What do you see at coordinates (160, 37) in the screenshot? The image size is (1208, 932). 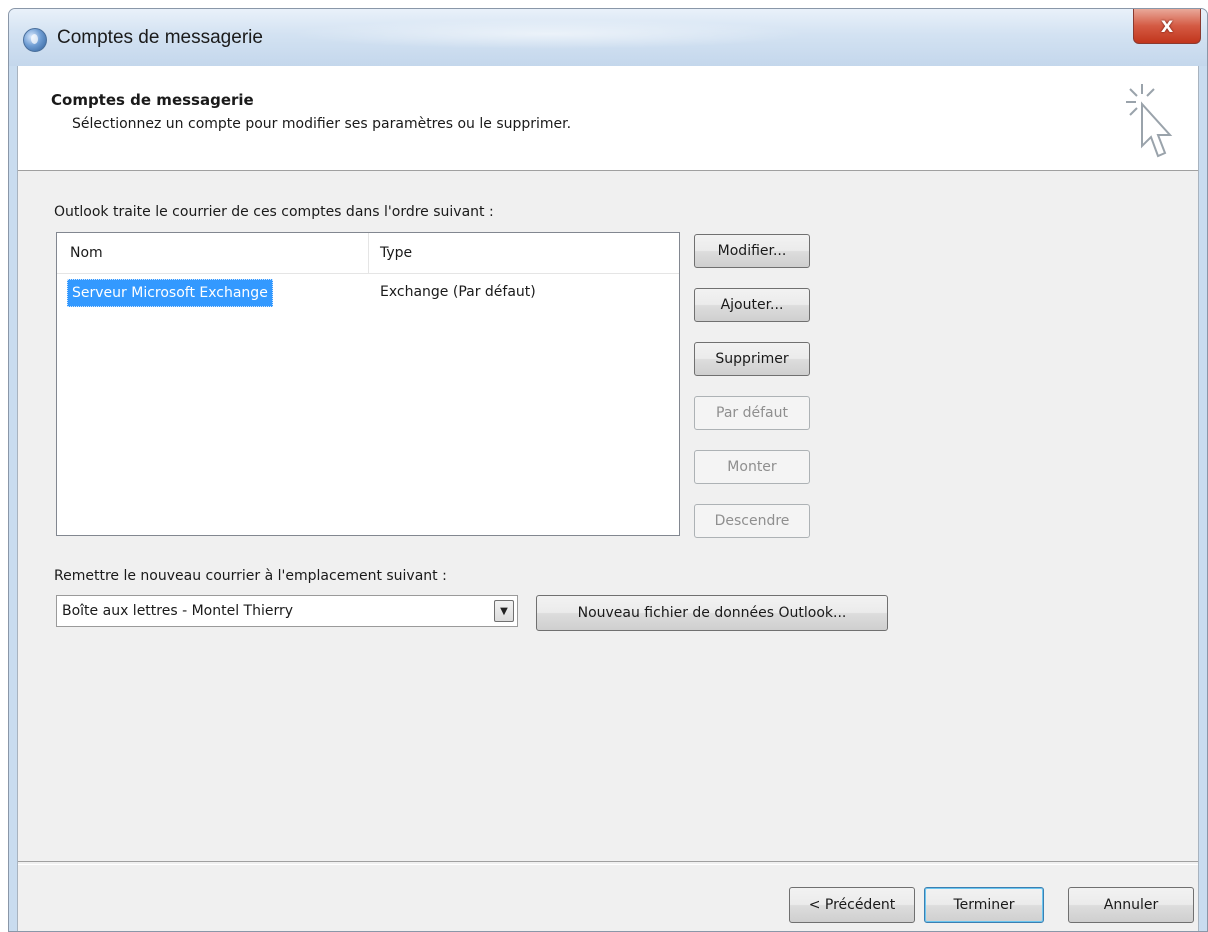 I see `window-title: Comptes de messagerie` at bounding box center [160, 37].